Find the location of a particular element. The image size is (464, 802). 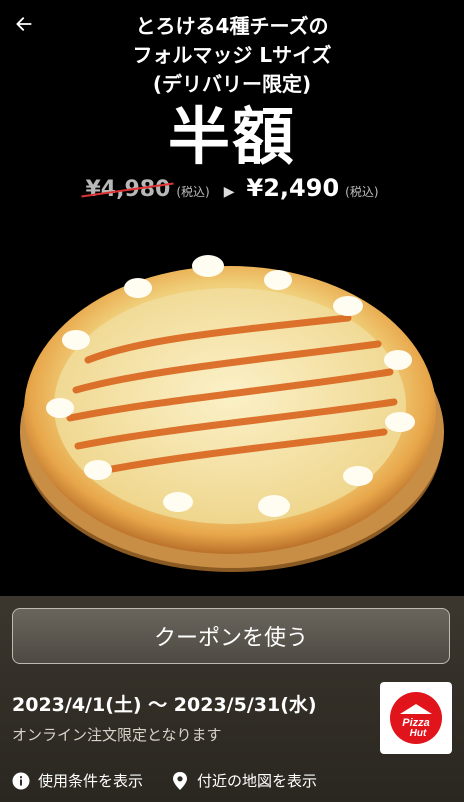

nearby-map-link: 付近の地図を表示 is located at coordinates (244, 780).